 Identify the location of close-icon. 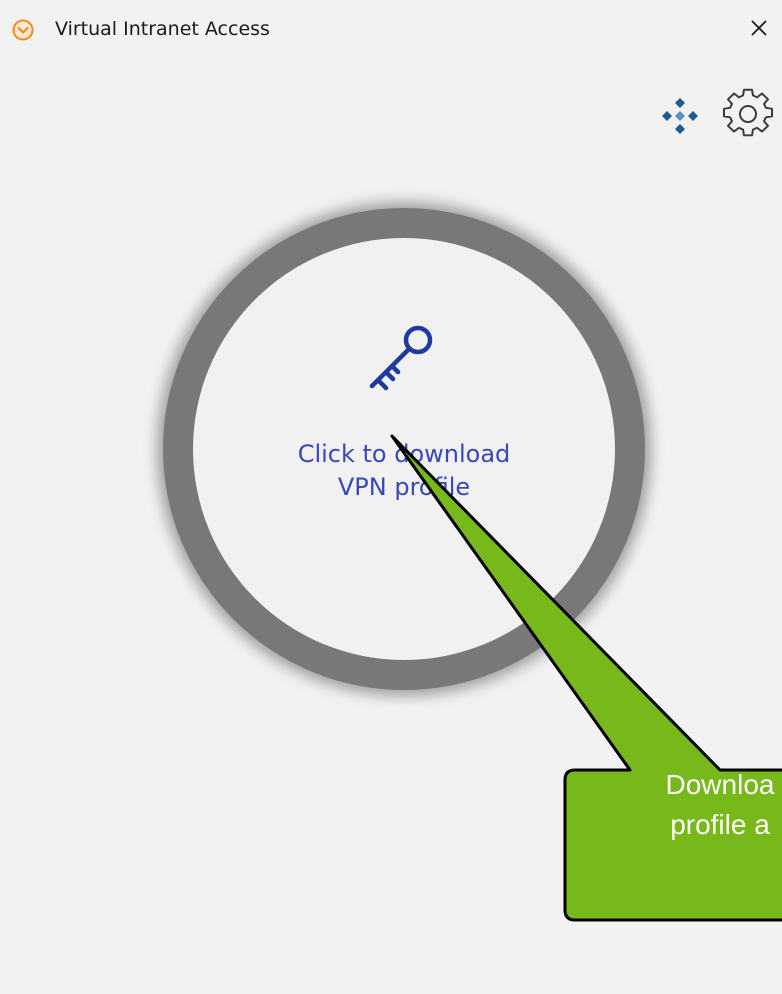
(759, 28).